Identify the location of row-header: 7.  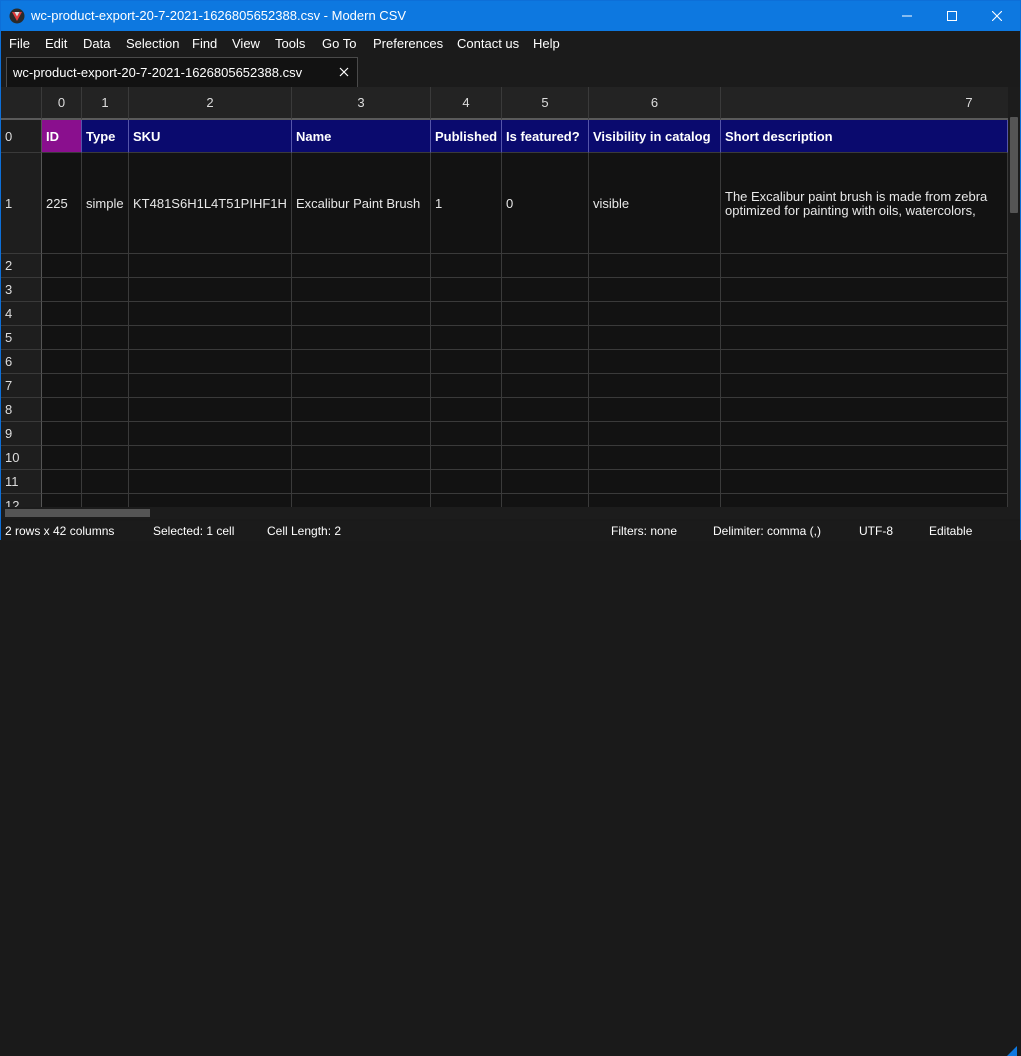
(21, 386).